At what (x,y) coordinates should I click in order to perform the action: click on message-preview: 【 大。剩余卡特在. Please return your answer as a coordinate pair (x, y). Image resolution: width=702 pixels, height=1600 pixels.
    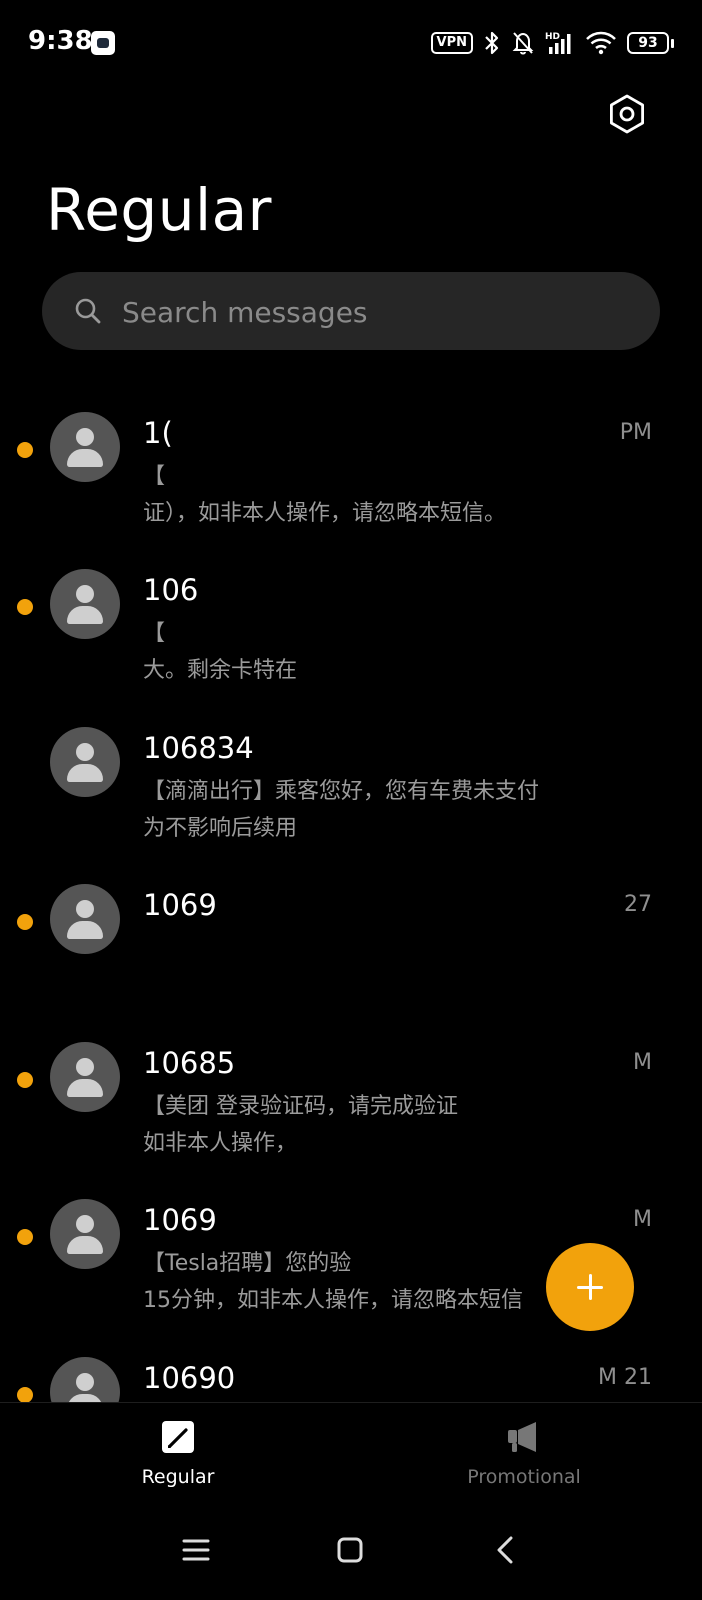
    Looking at the image, I should click on (220, 652).